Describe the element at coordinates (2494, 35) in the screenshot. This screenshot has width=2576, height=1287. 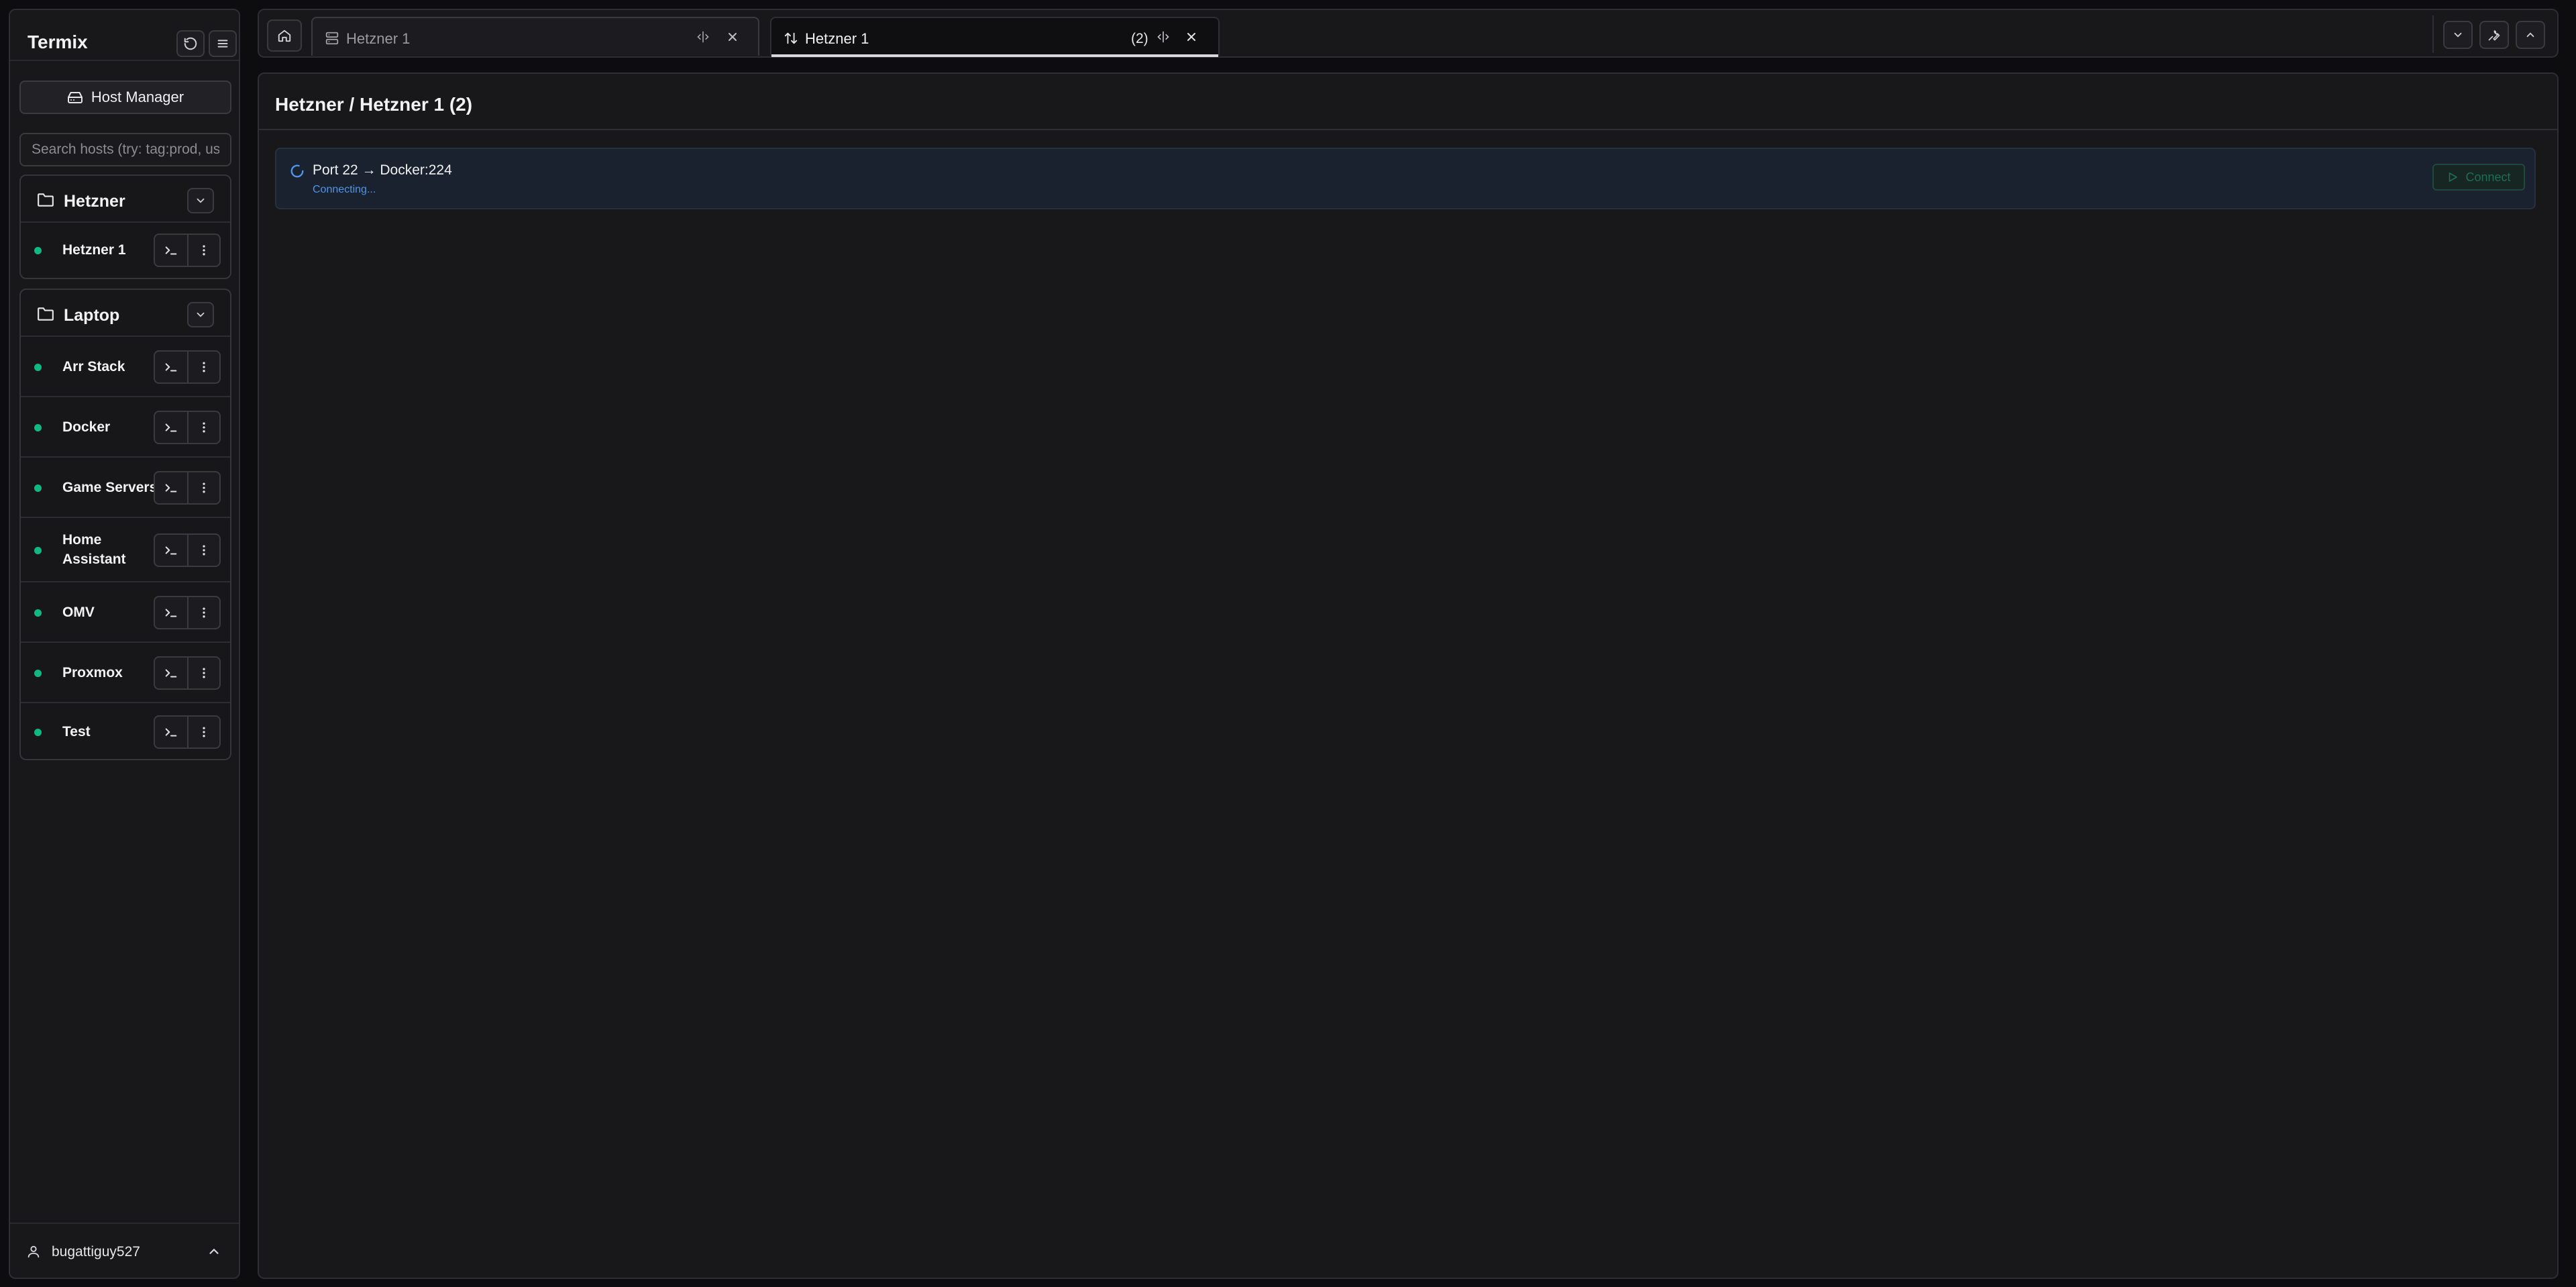
I see `tools-button` at that location.